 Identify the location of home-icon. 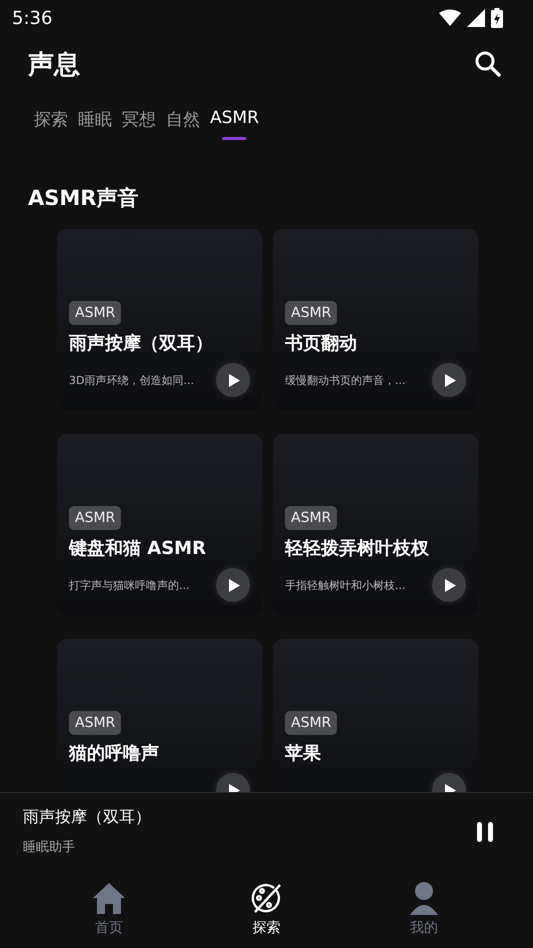
(109, 898).